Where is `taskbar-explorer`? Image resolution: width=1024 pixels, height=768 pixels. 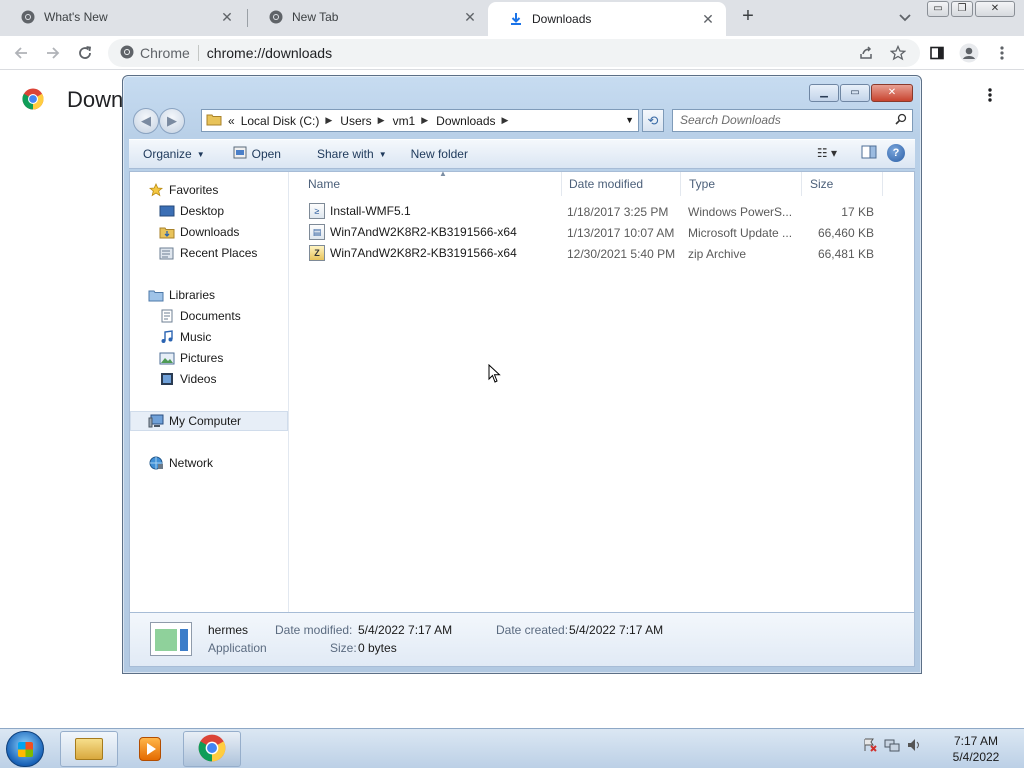
taskbar-explorer is located at coordinates (89, 749).